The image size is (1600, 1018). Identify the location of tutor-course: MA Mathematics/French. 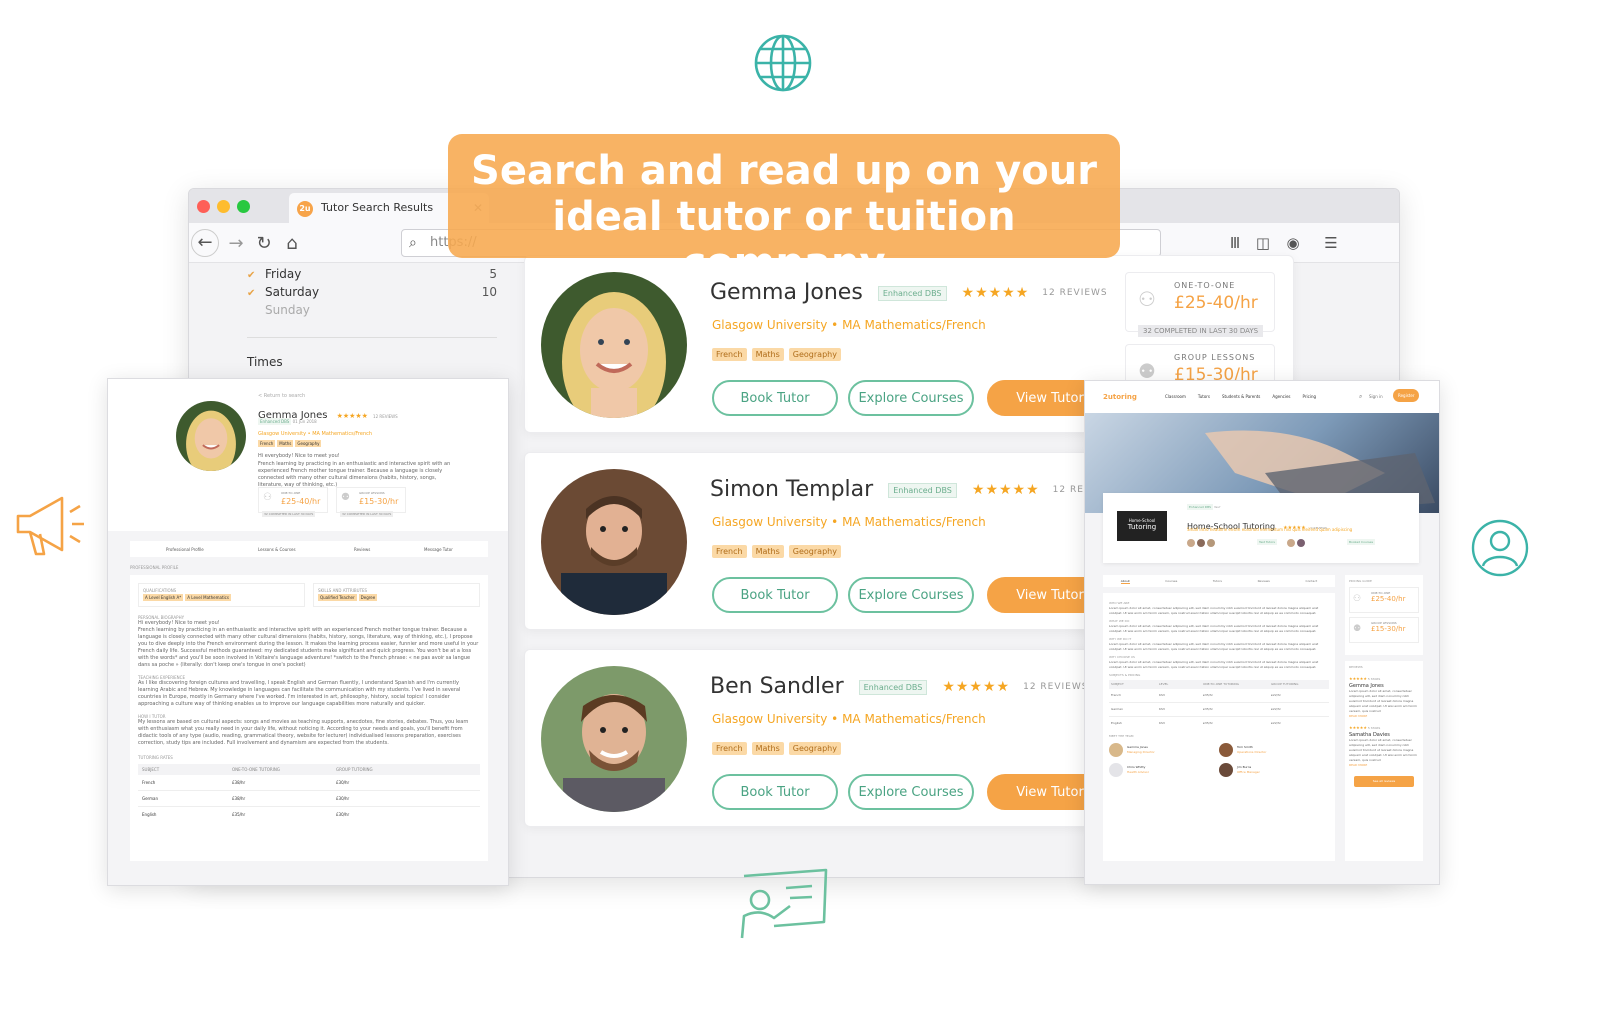
(914, 719).